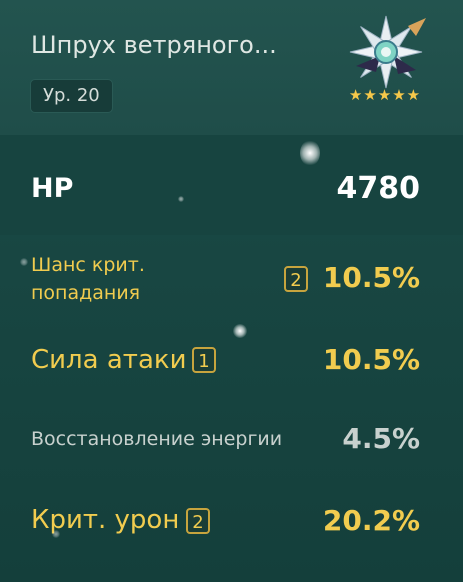  What do you see at coordinates (231, 362) in the screenshot?
I see `substat-row-atk: Сила атаки 1 10.5%` at bounding box center [231, 362].